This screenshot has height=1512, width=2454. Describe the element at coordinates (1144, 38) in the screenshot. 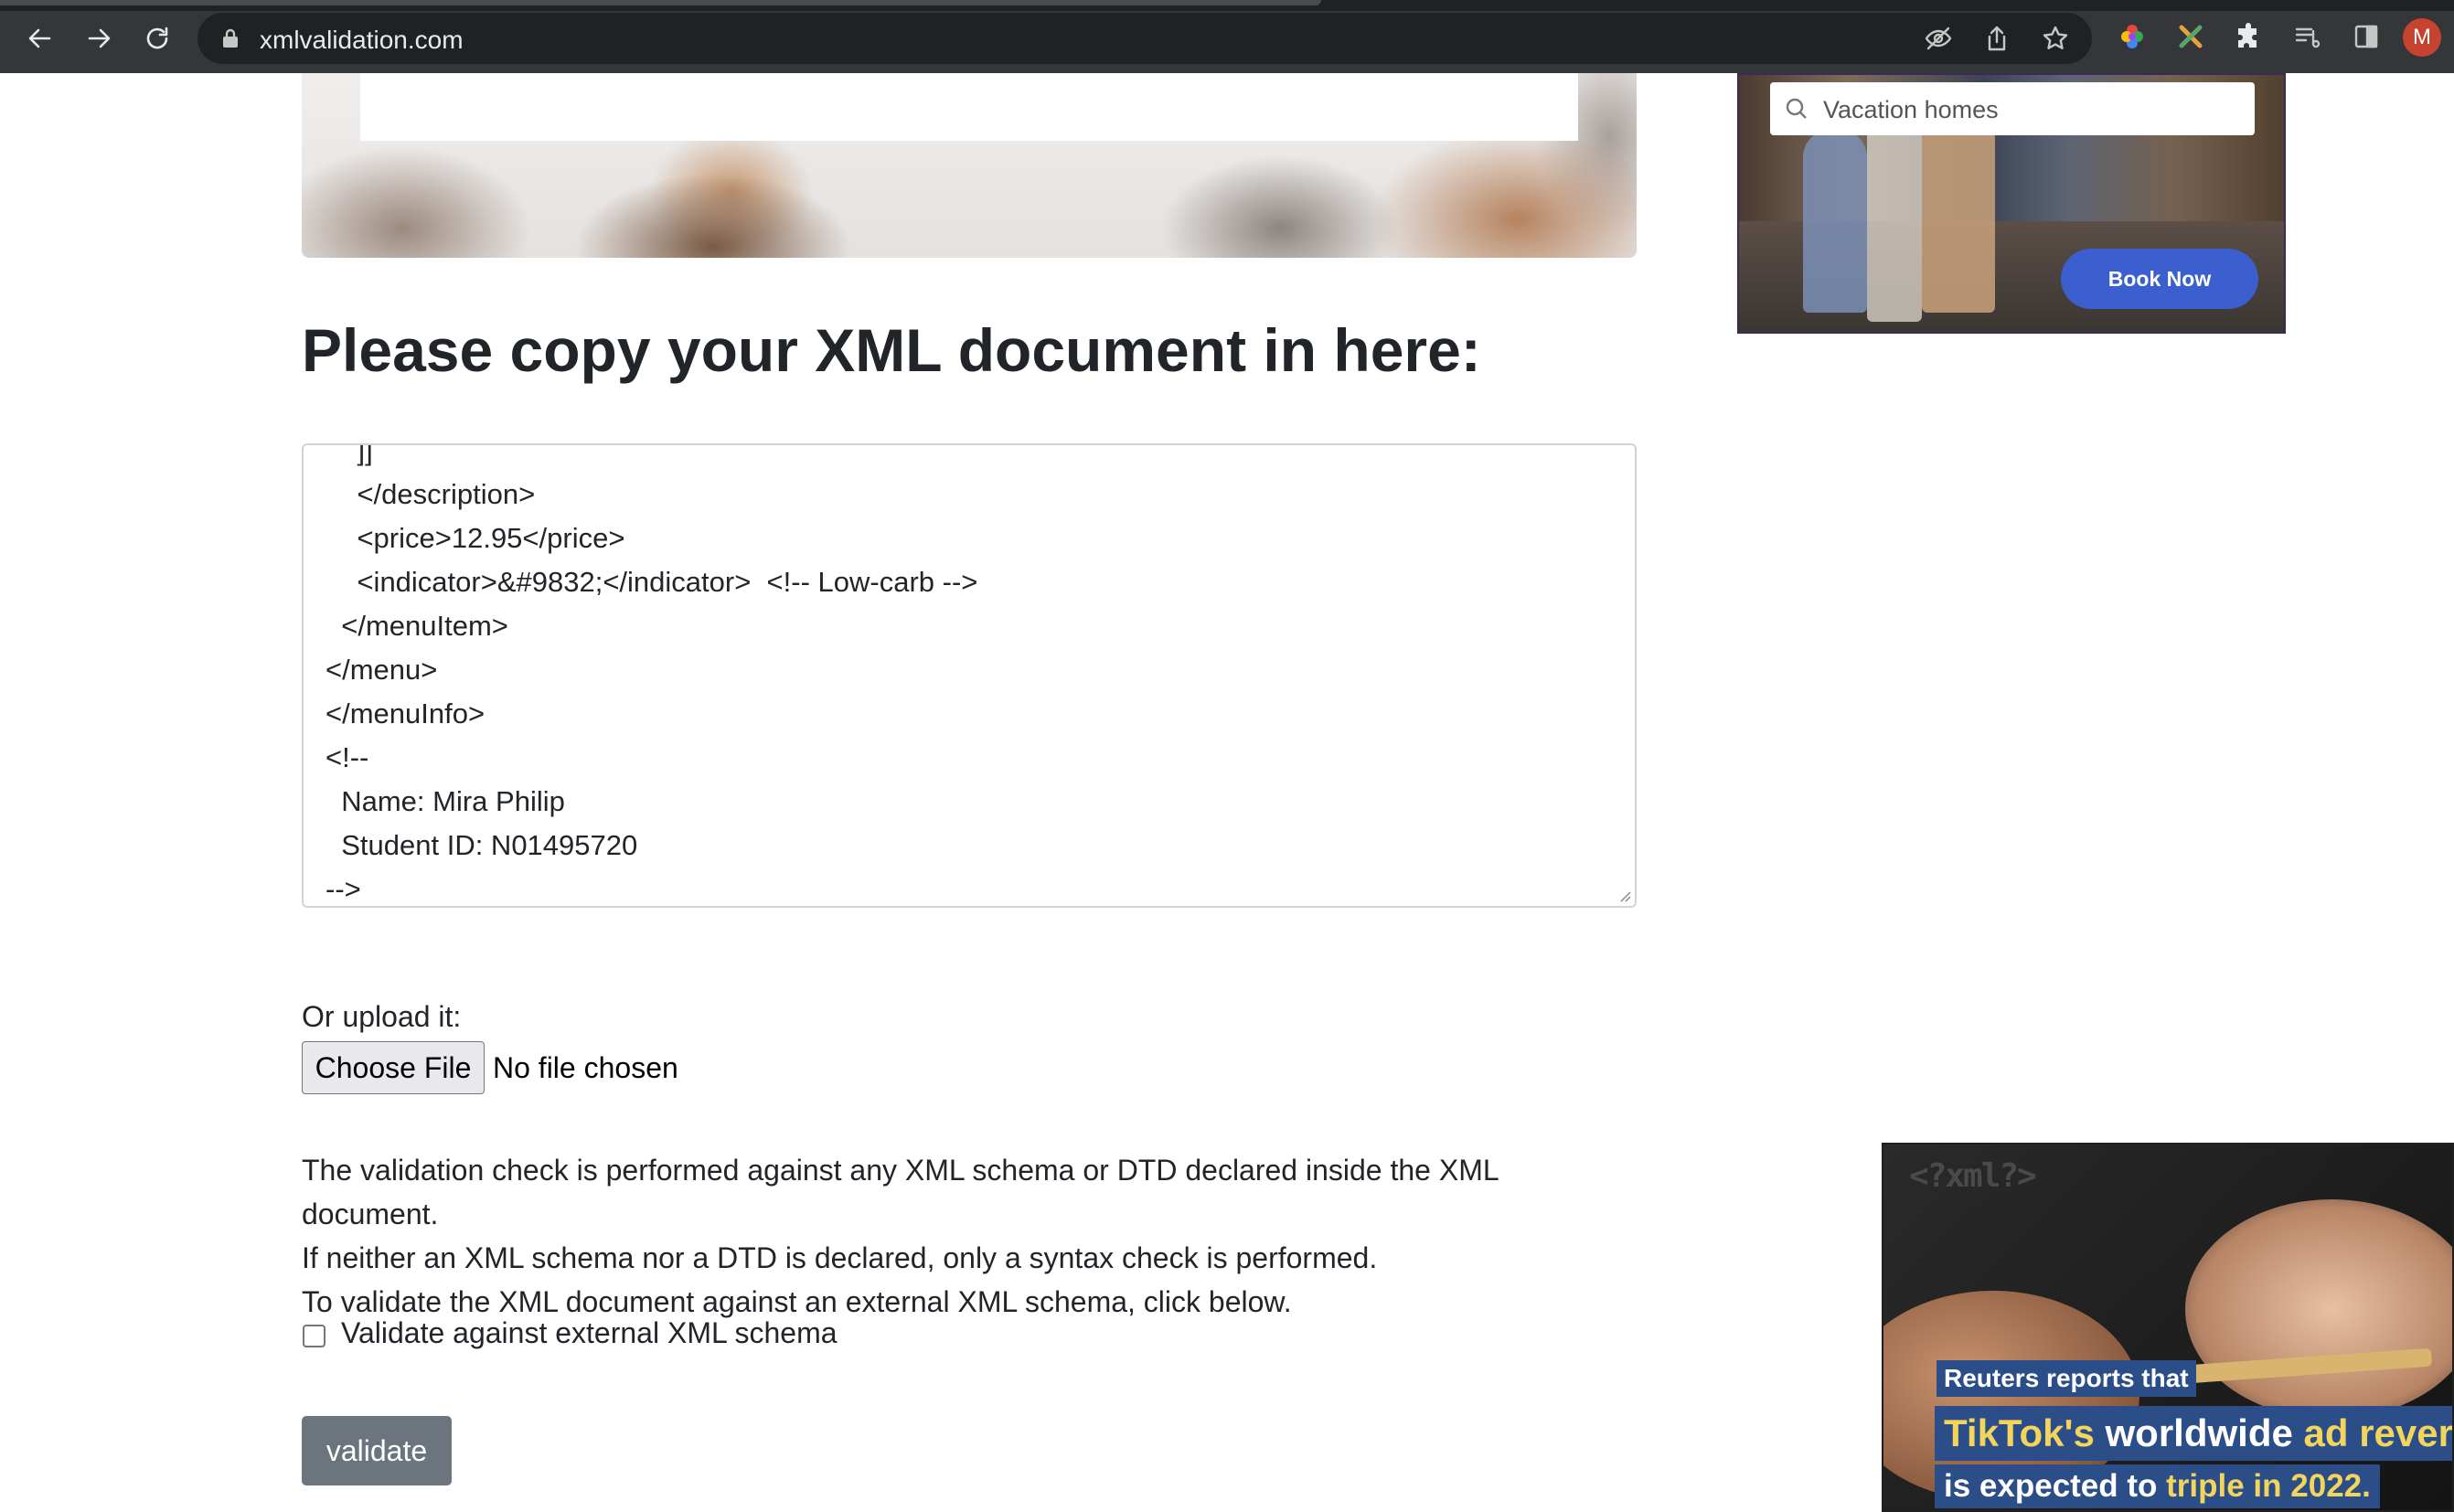

I see `address-bar: xmlvalidation.com` at that location.